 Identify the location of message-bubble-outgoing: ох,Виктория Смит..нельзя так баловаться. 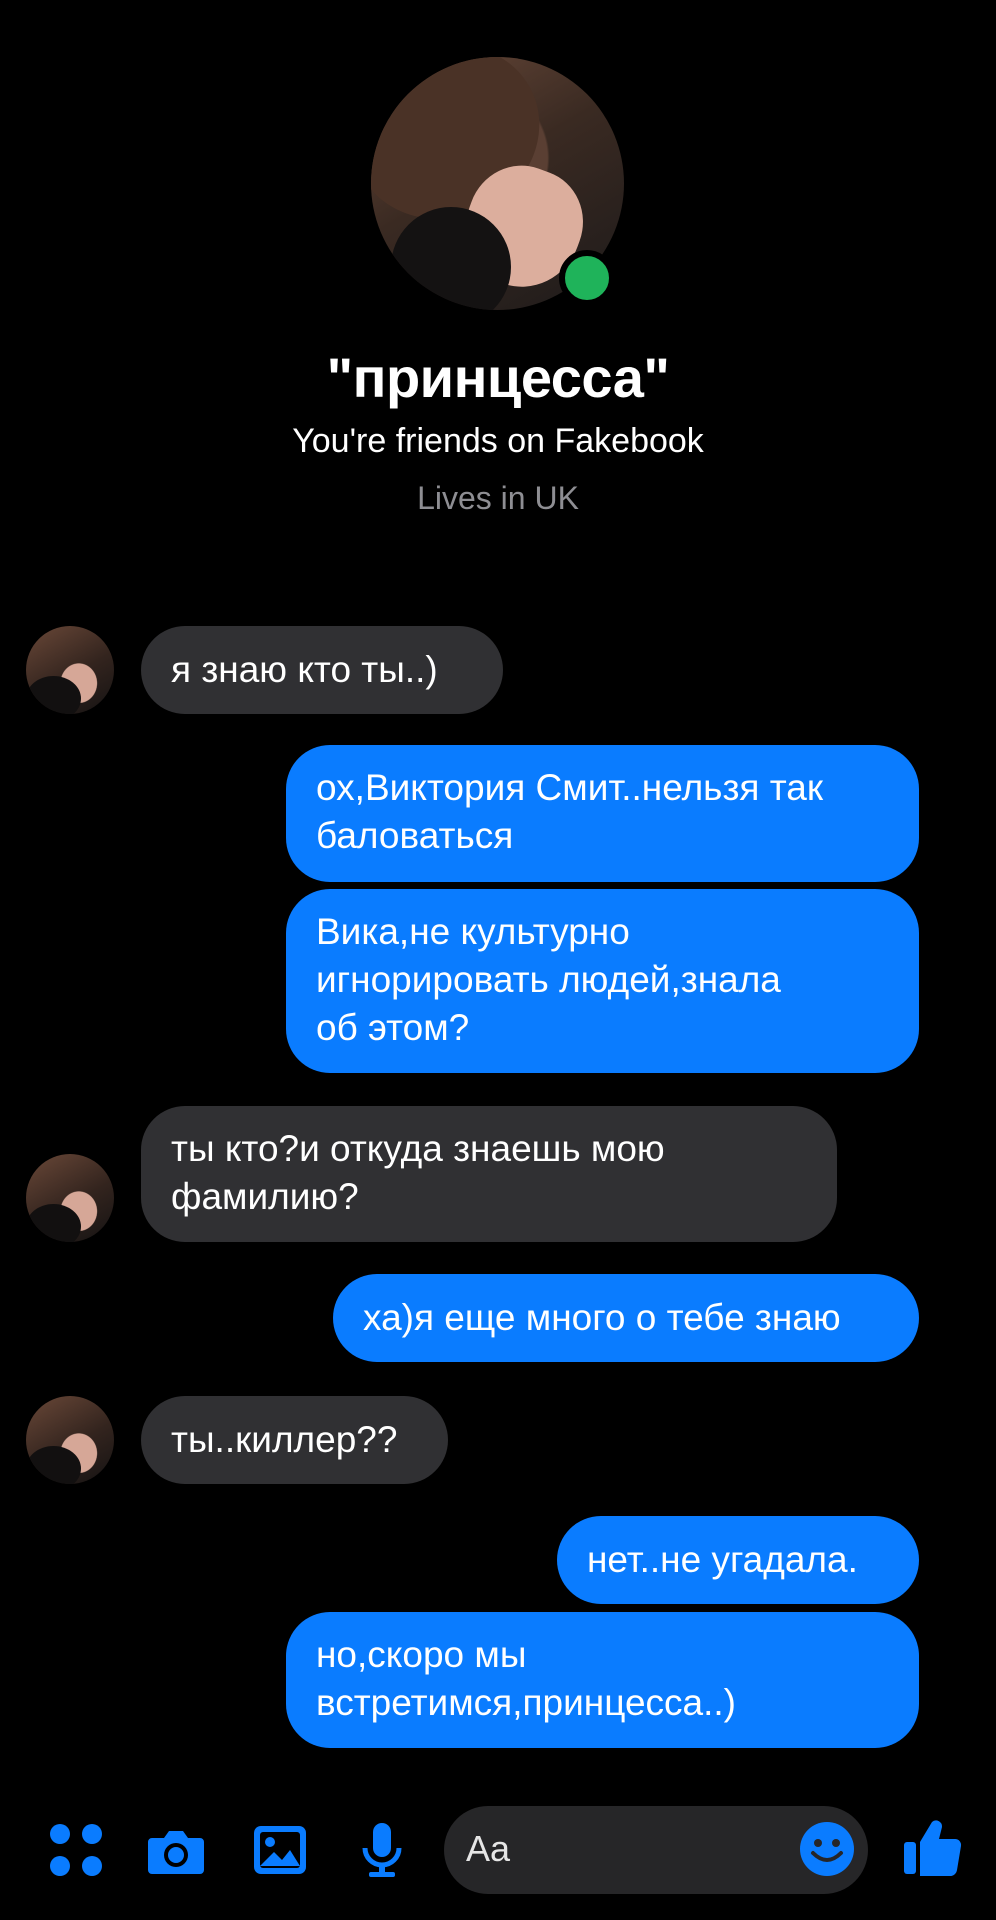
(602, 813).